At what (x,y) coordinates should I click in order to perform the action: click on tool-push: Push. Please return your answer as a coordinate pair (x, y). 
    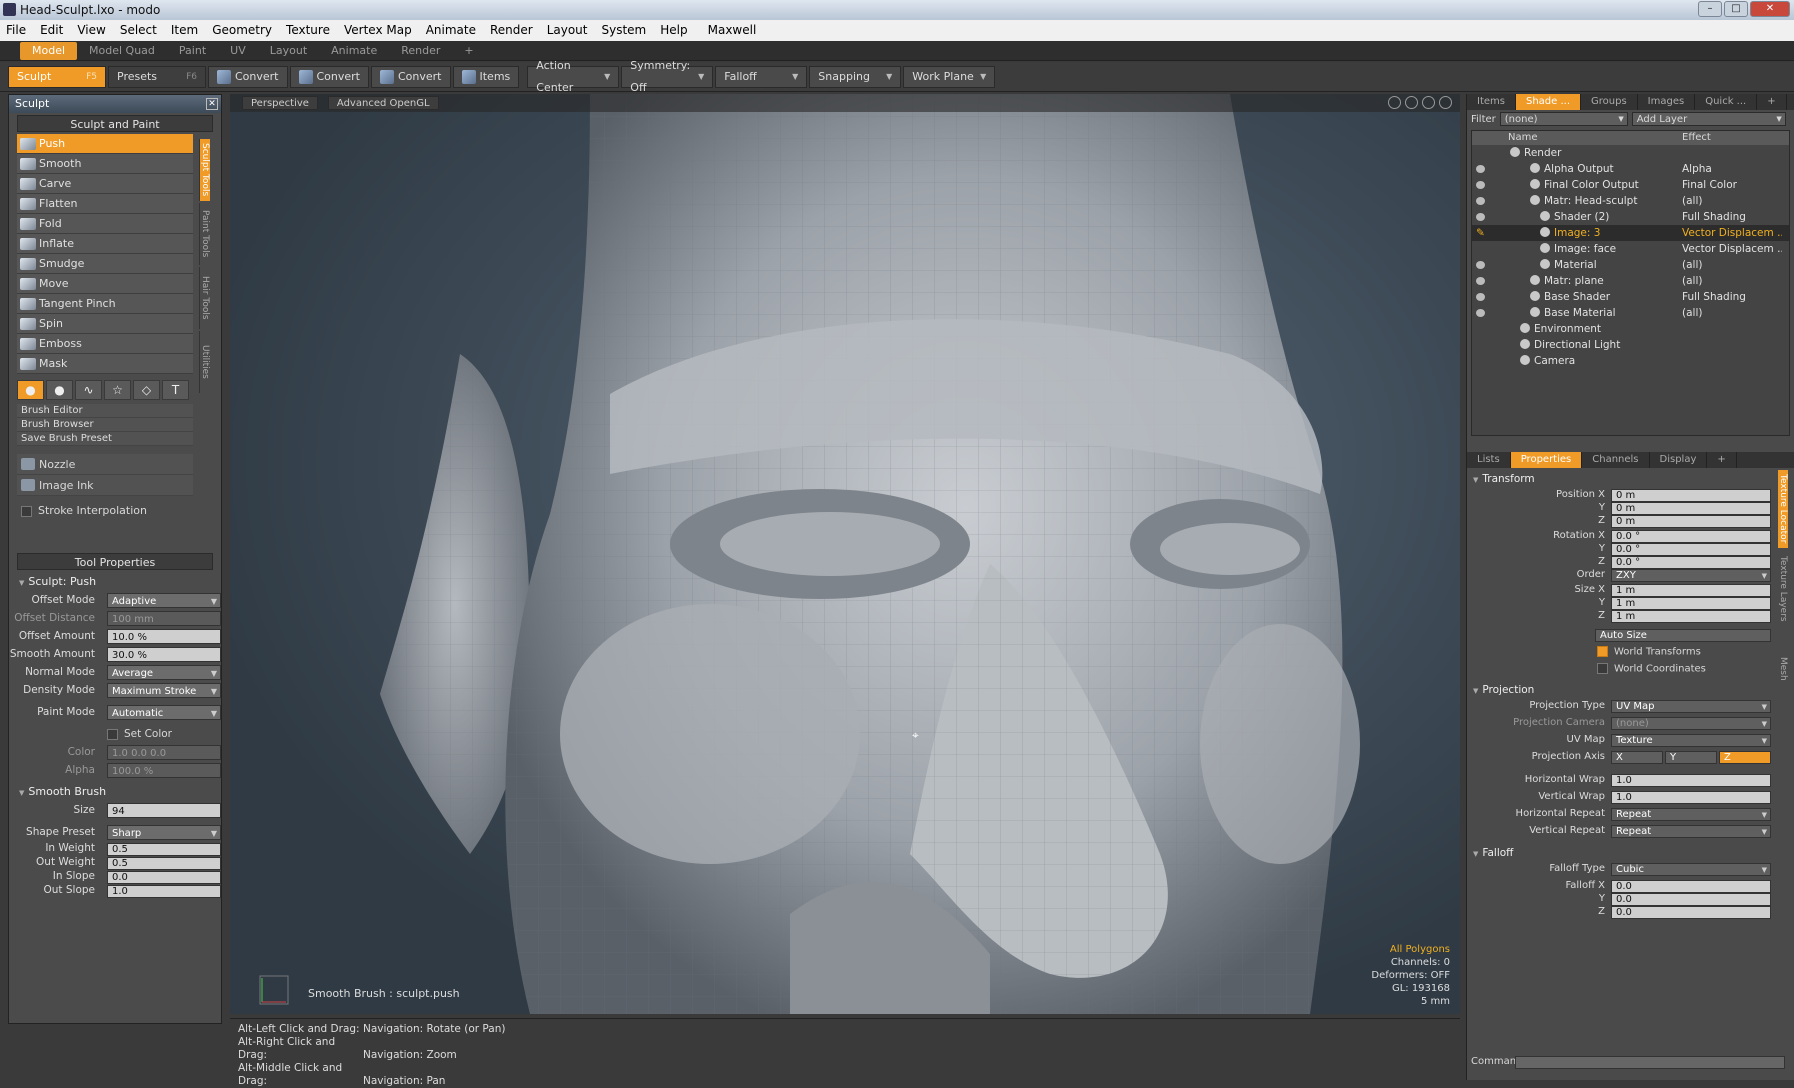
    Looking at the image, I should click on (105, 144).